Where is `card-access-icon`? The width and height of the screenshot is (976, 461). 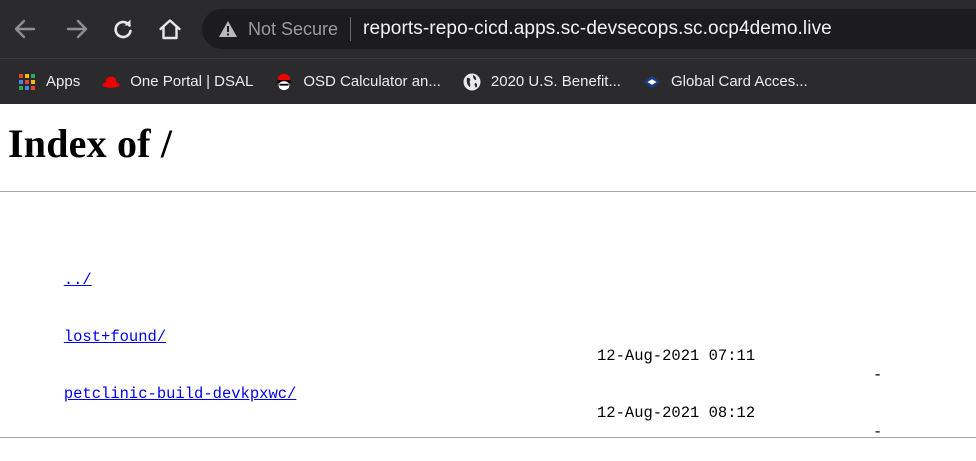 card-access-icon is located at coordinates (652, 82).